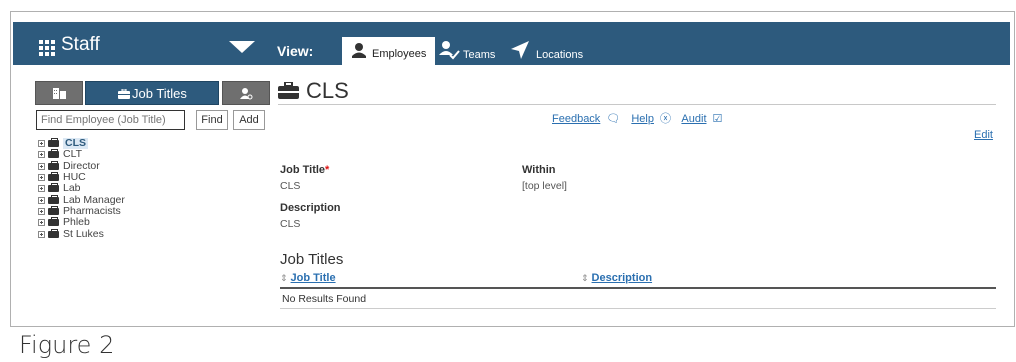 Image resolution: width=1016 pixels, height=362 pixels. I want to click on tab-employees: Employees, so click(388, 51).